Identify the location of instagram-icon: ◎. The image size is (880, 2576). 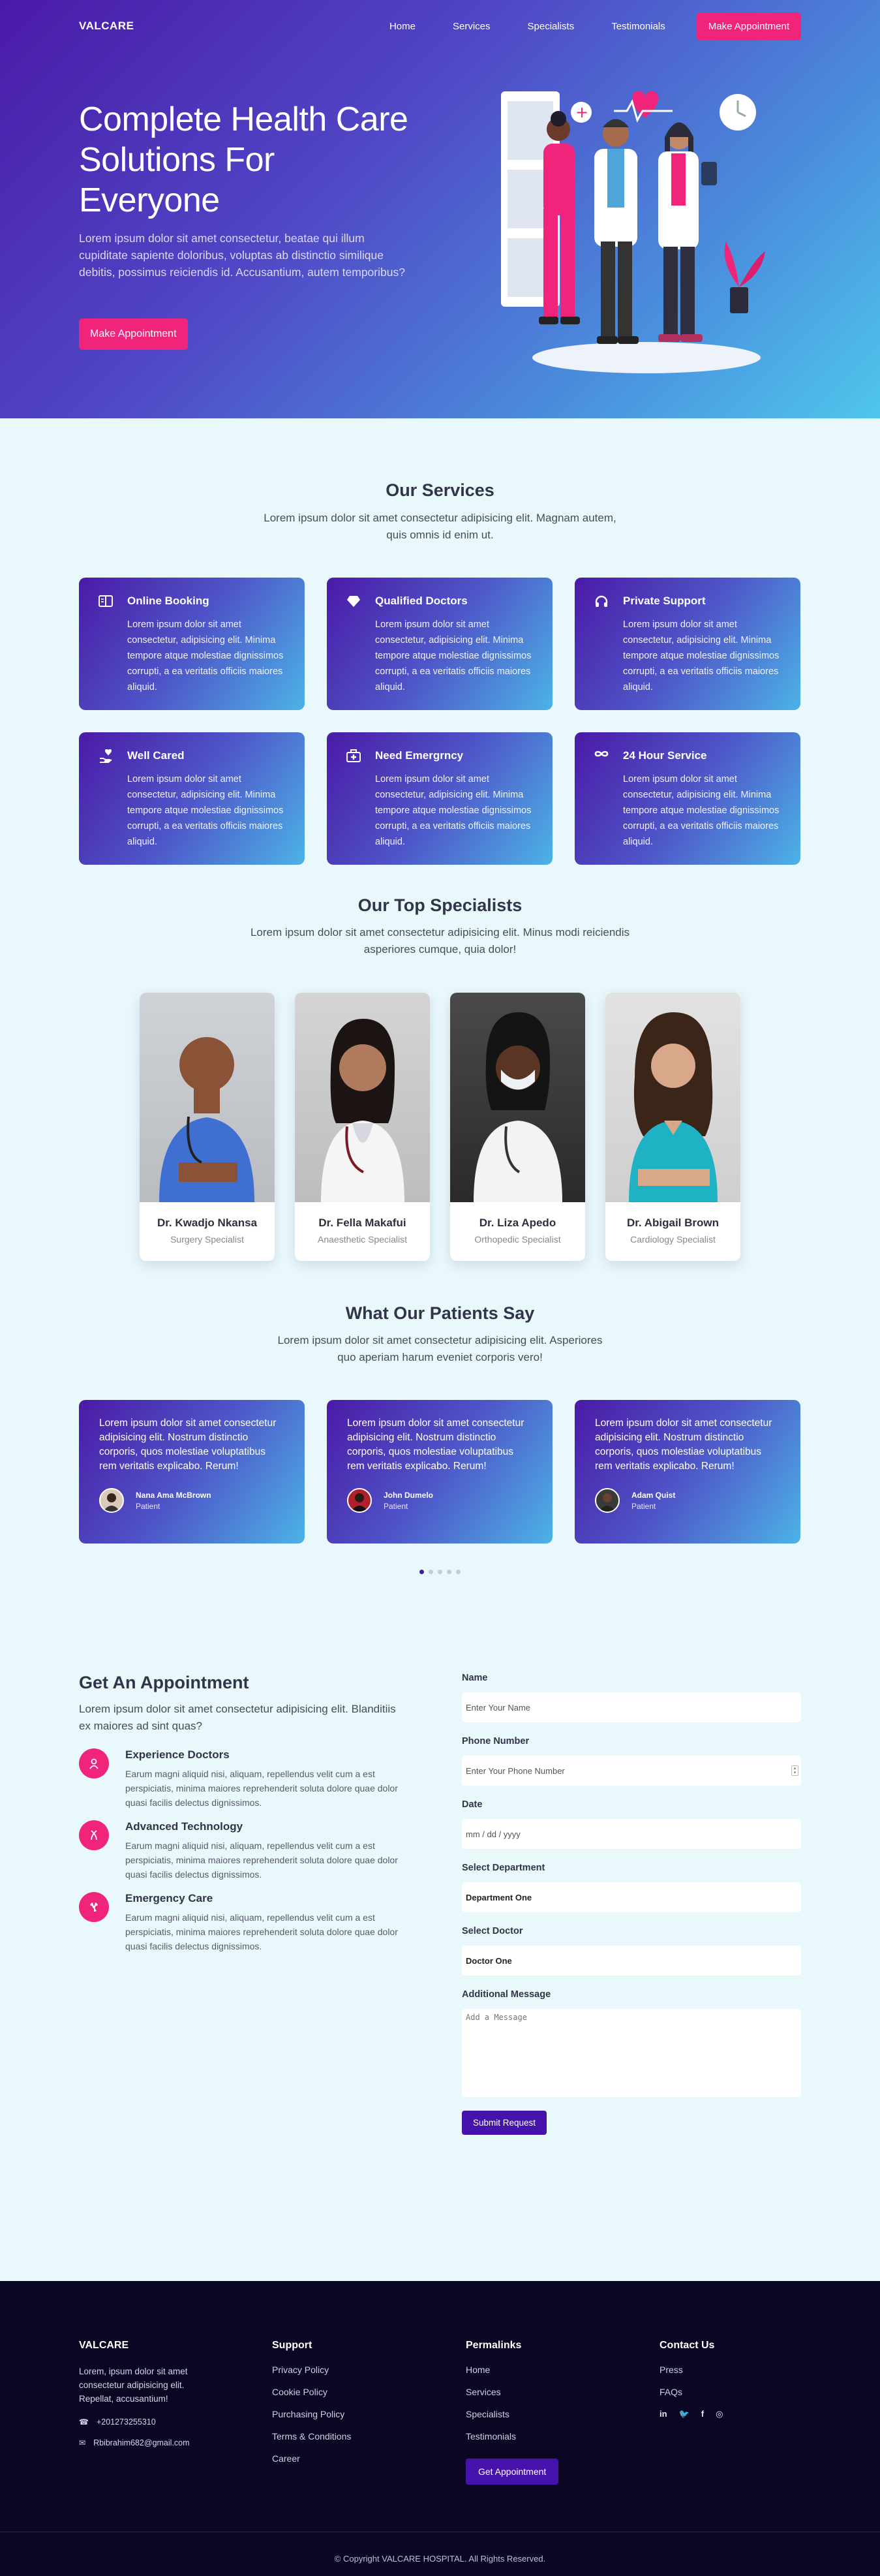
(719, 2414).